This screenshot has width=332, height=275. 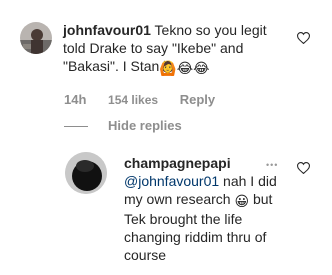 I want to click on avatar-champagnepapi, so click(x=86, y=173).